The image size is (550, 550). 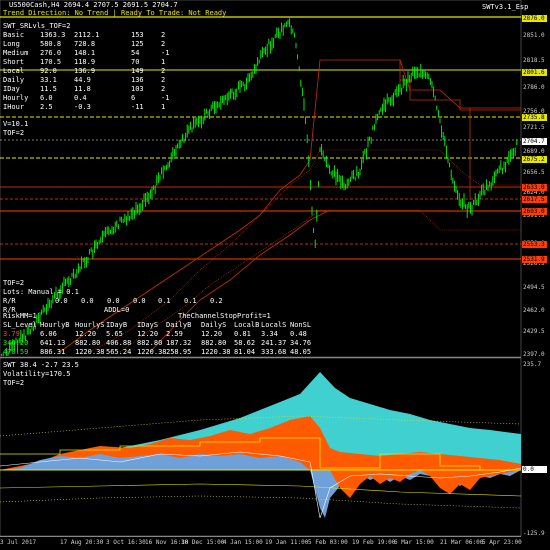 I want to click on time-label: 19 Feb 19:00, so click(x=374, y=542).